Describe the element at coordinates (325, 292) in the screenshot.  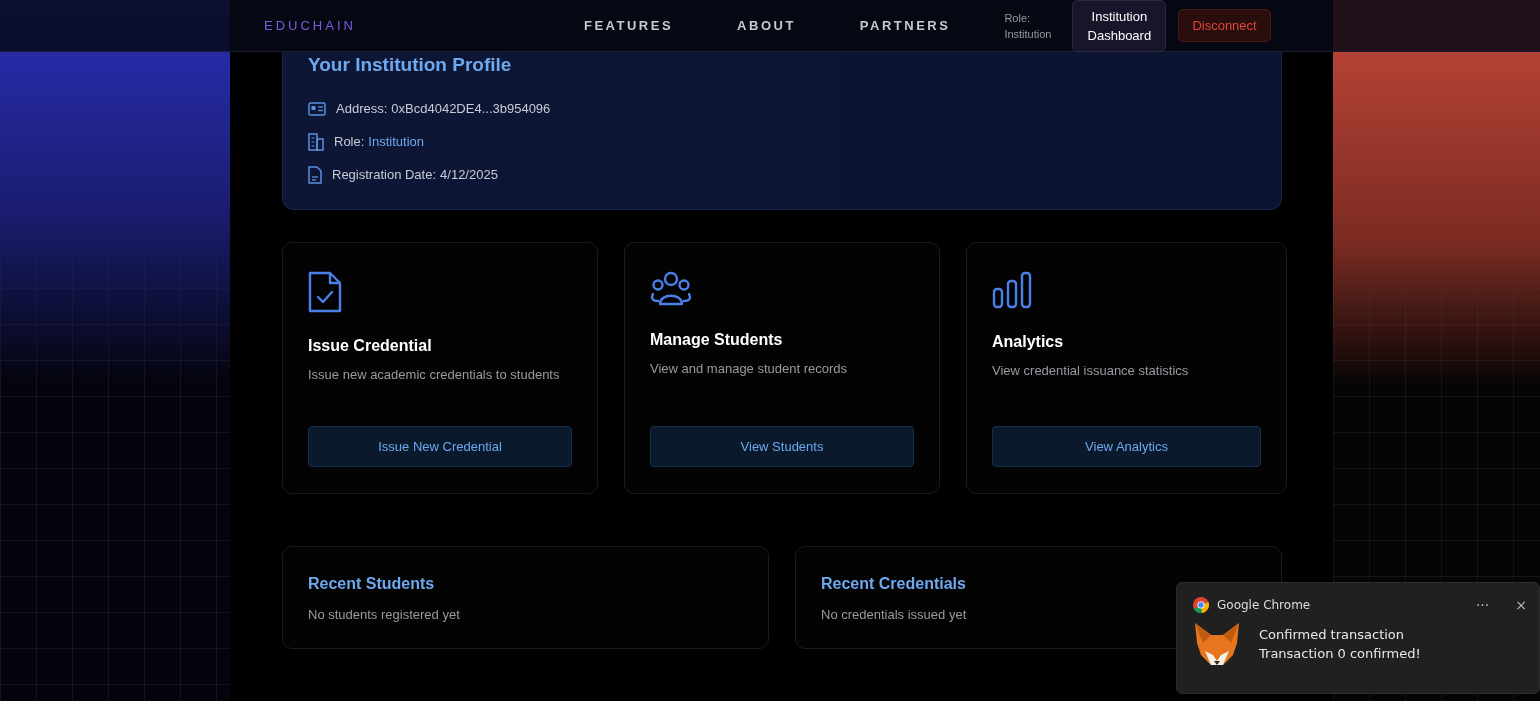
I see `document-check-icon` at that location.